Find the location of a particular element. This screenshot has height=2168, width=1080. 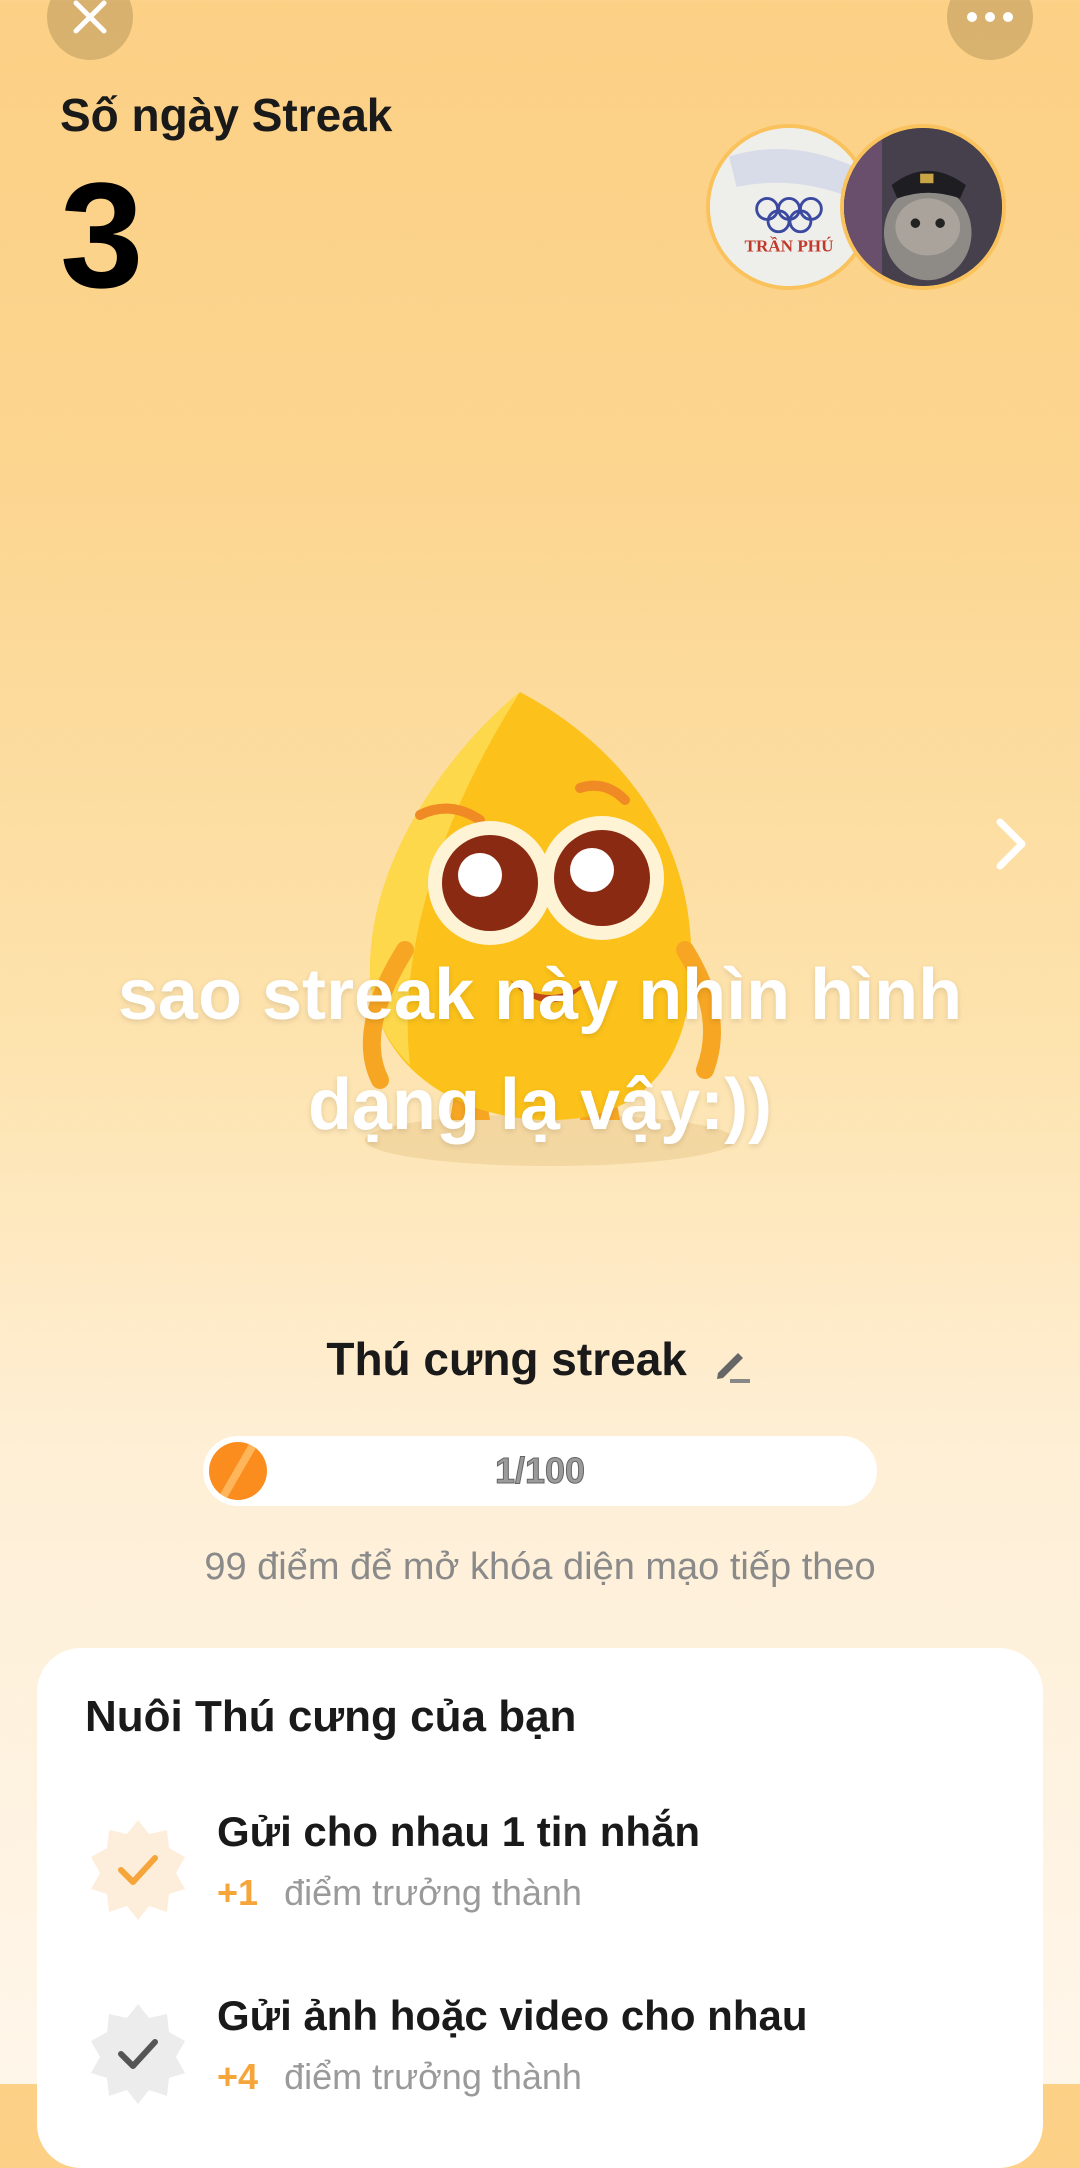

caption-line-1: sao streak này nhìn hình is located at coordinates (540, 995).